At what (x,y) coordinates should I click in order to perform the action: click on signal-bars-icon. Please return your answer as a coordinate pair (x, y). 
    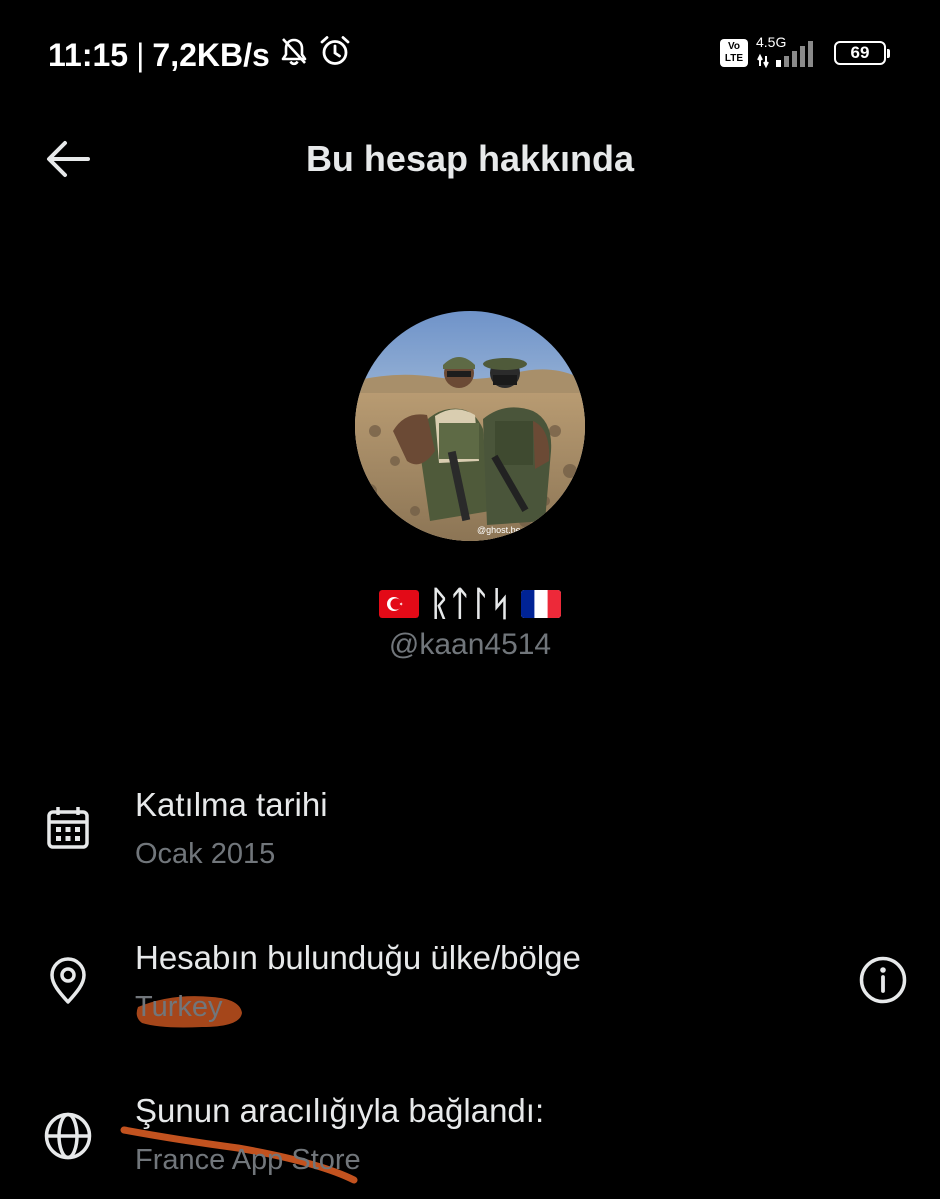
    Looking at the image, I should click on (785, 54).